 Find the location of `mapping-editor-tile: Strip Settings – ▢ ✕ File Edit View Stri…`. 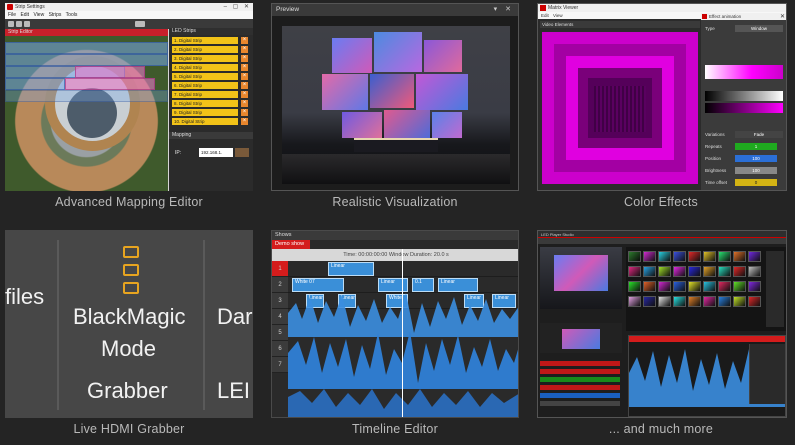

mapping-editor-tile: Strip Settings – ▢ ✕ File Edit View Stri… is located at coordinates (129, 97).